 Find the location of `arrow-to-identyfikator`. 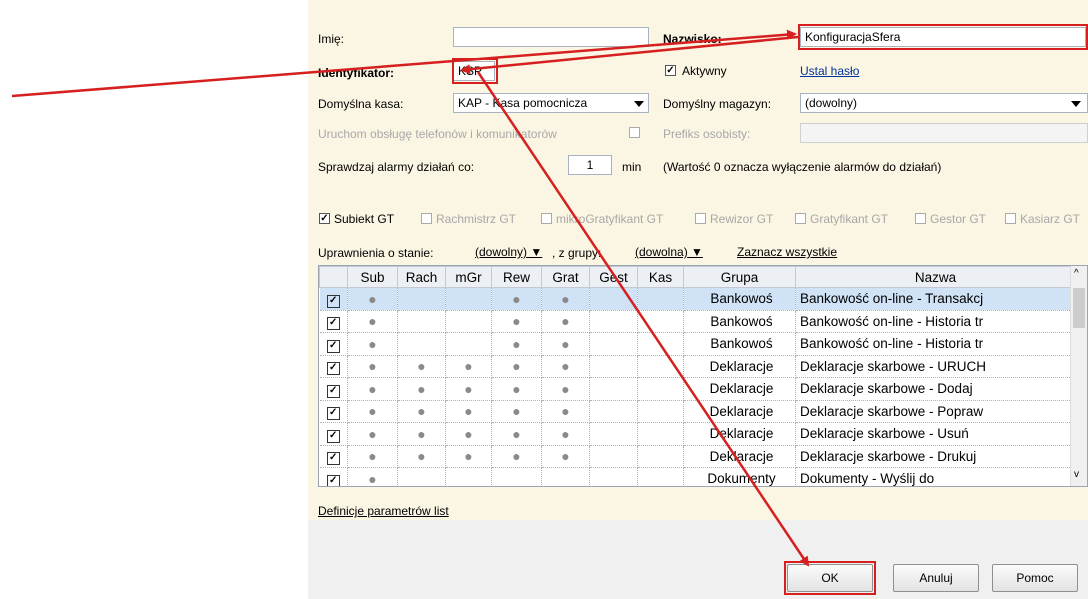

arrow-to-identyfikator is located at coordinates (629, 55).